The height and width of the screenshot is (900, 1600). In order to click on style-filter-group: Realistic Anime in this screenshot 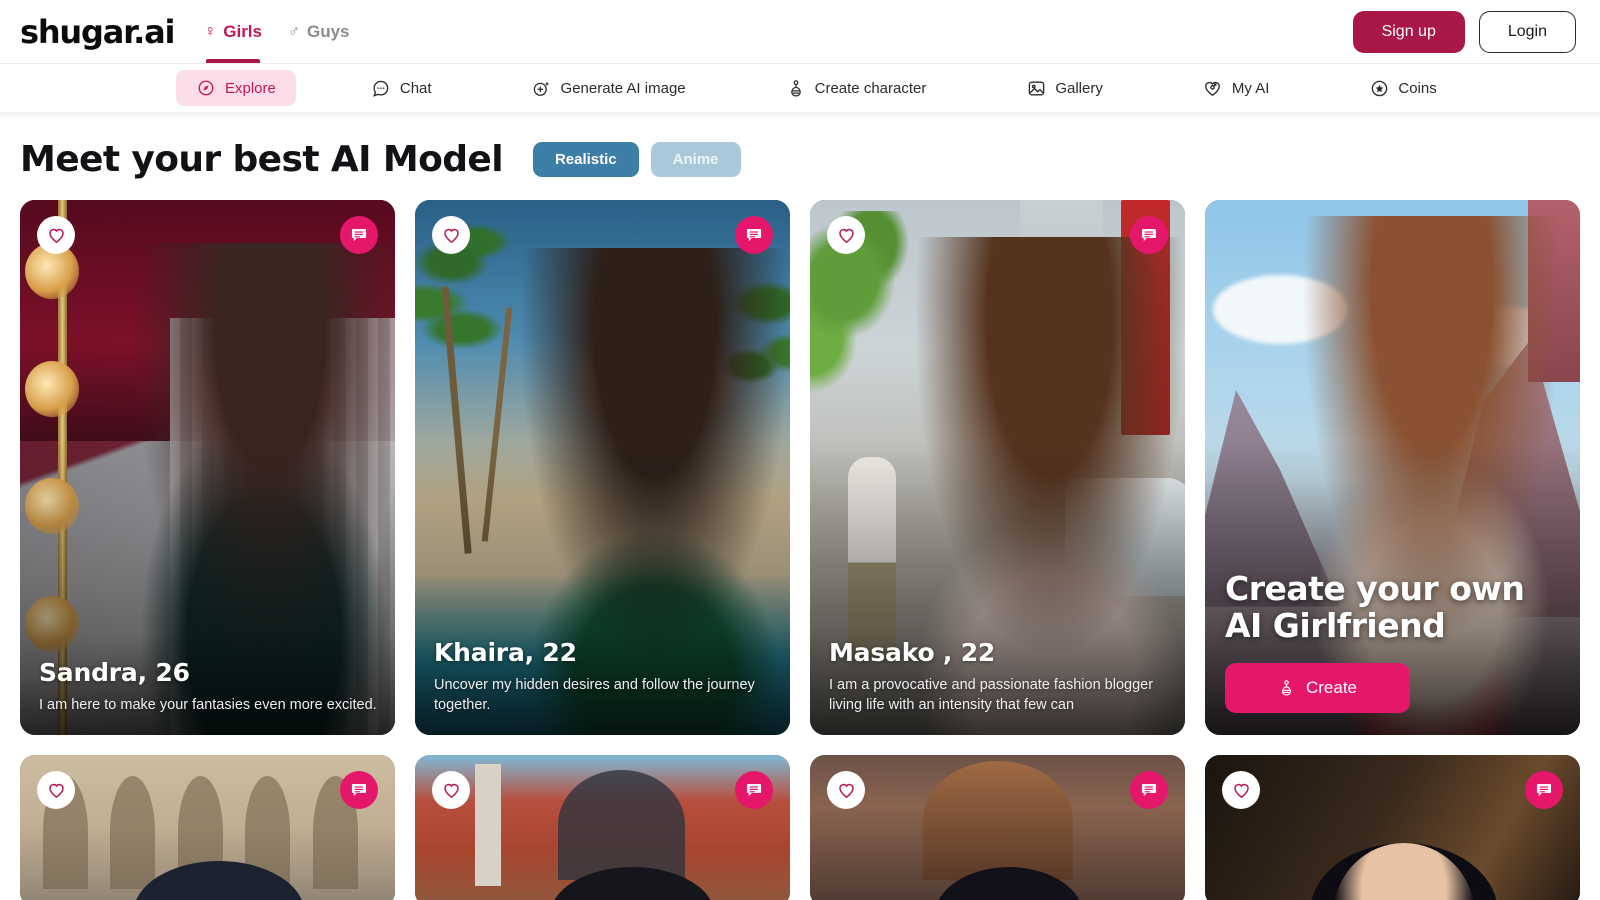, I will do `click(636, 159)`.